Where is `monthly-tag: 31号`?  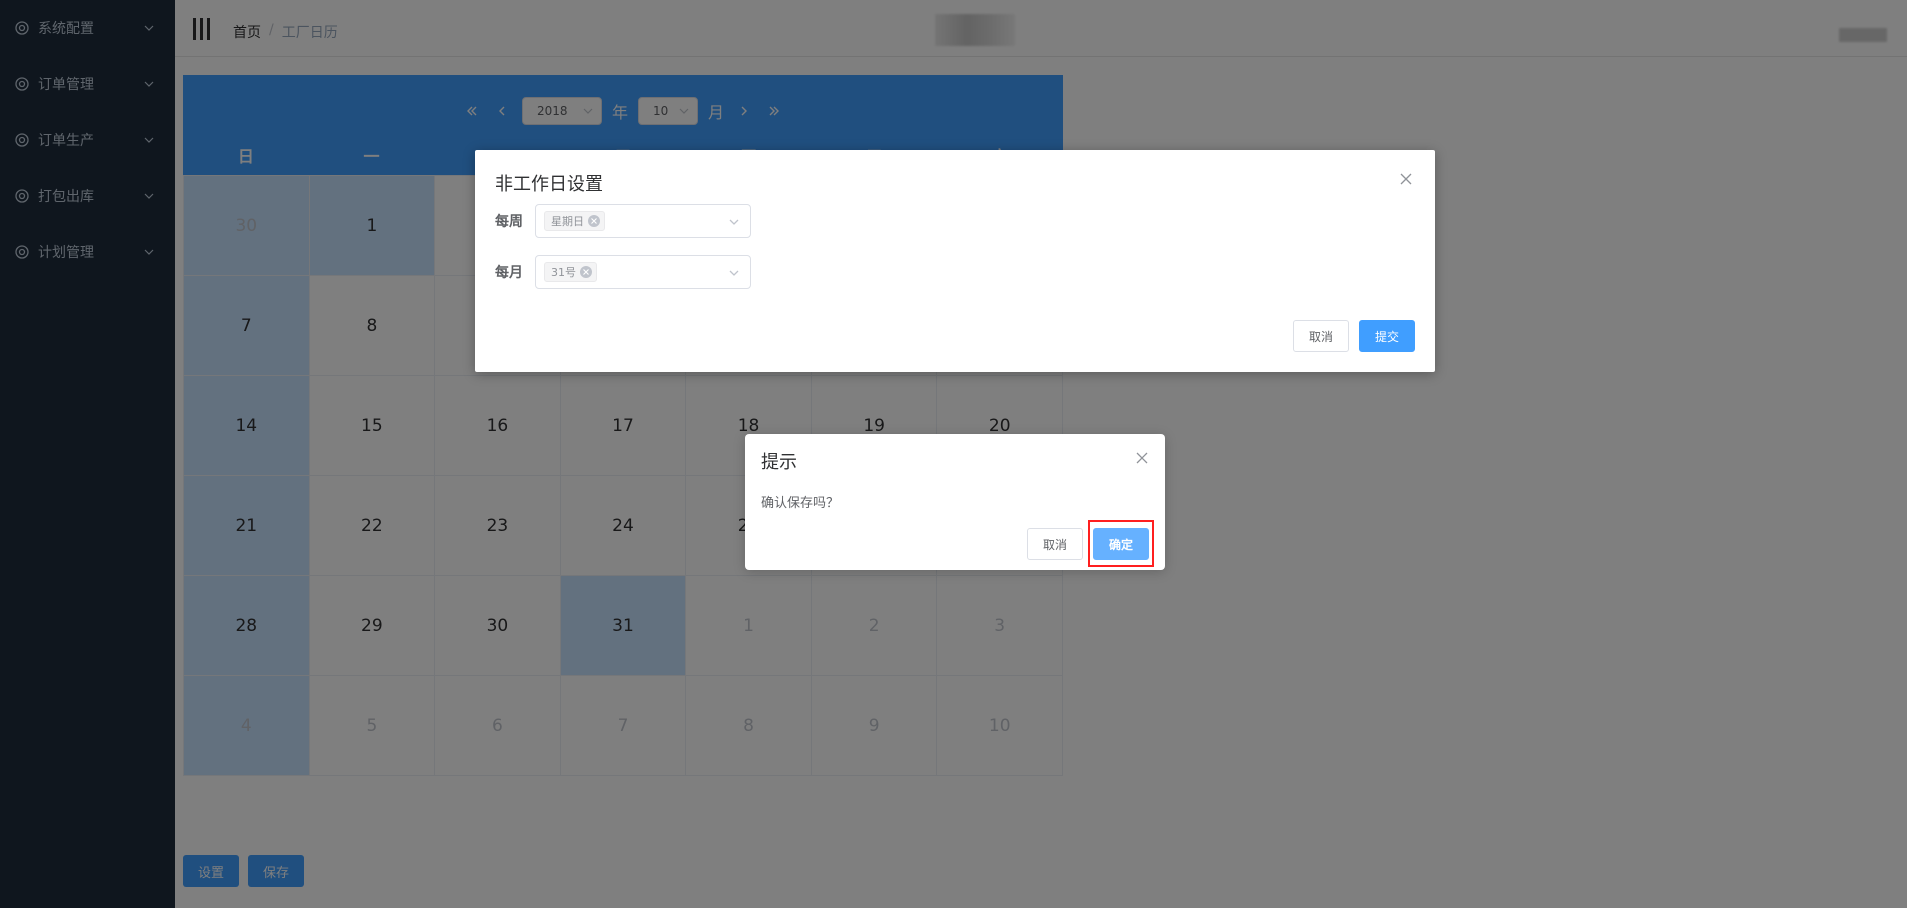
monthly-tag: 31号 is located at coordinates (570, 272).